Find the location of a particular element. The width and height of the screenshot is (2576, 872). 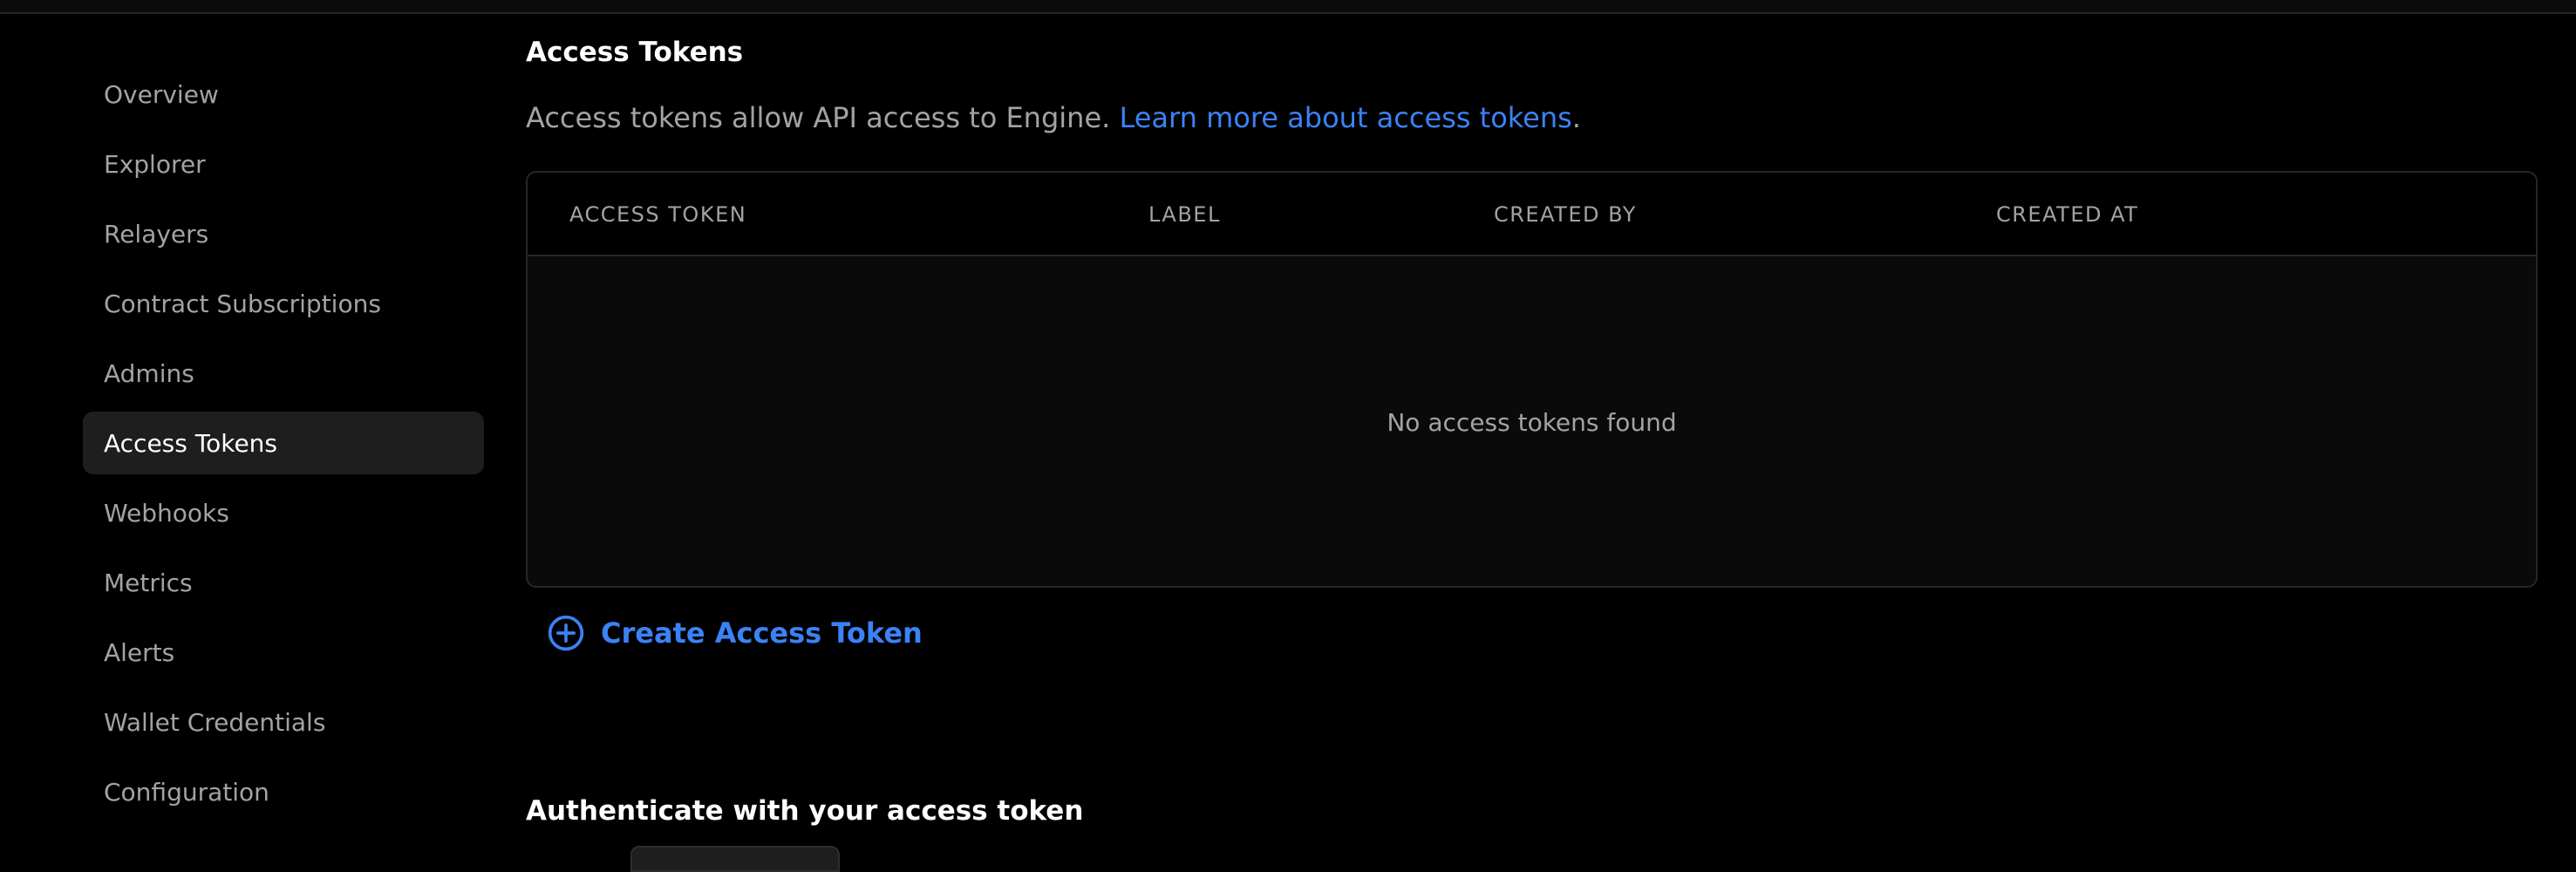

column-header-access-token: ACCESS TOKEN is located at coordinates (658, 214).